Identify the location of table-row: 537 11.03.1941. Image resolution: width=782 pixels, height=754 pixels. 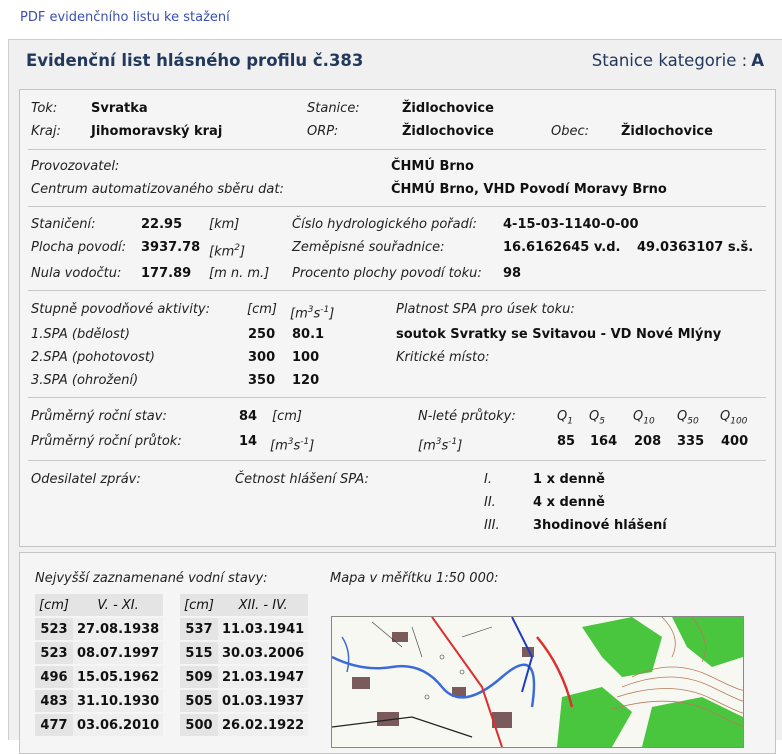
(244, 628).